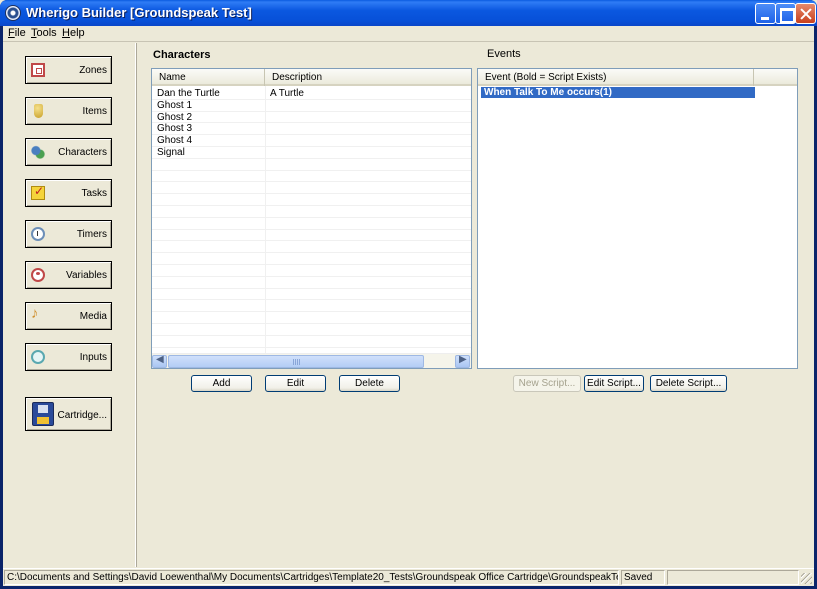 The height and width of the screenshot is (589, 817). What do you see at coordinates (11, 33) in the screenshot?
I see `menu-file-accel: F` at bounding box center [11, 33].